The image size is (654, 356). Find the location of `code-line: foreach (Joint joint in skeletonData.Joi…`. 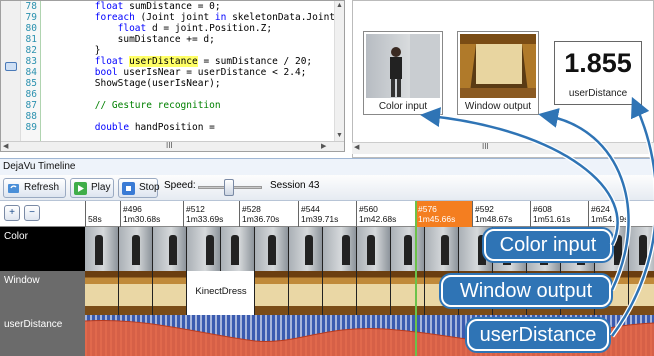

code-line: foreach (Joint joint in skeletonData.Joi… is located at coordinates (196, 17).